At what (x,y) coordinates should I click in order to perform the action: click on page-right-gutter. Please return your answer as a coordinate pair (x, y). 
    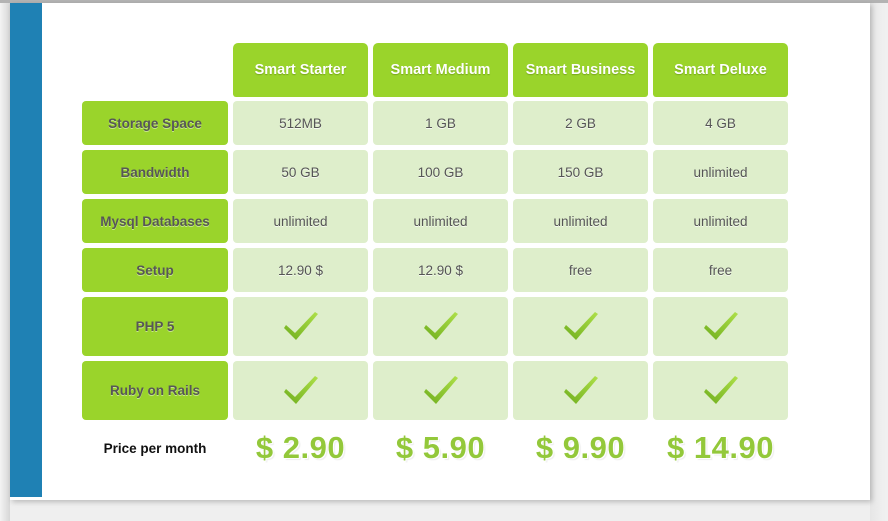
    Looking at the image, I should click on (879, 262).